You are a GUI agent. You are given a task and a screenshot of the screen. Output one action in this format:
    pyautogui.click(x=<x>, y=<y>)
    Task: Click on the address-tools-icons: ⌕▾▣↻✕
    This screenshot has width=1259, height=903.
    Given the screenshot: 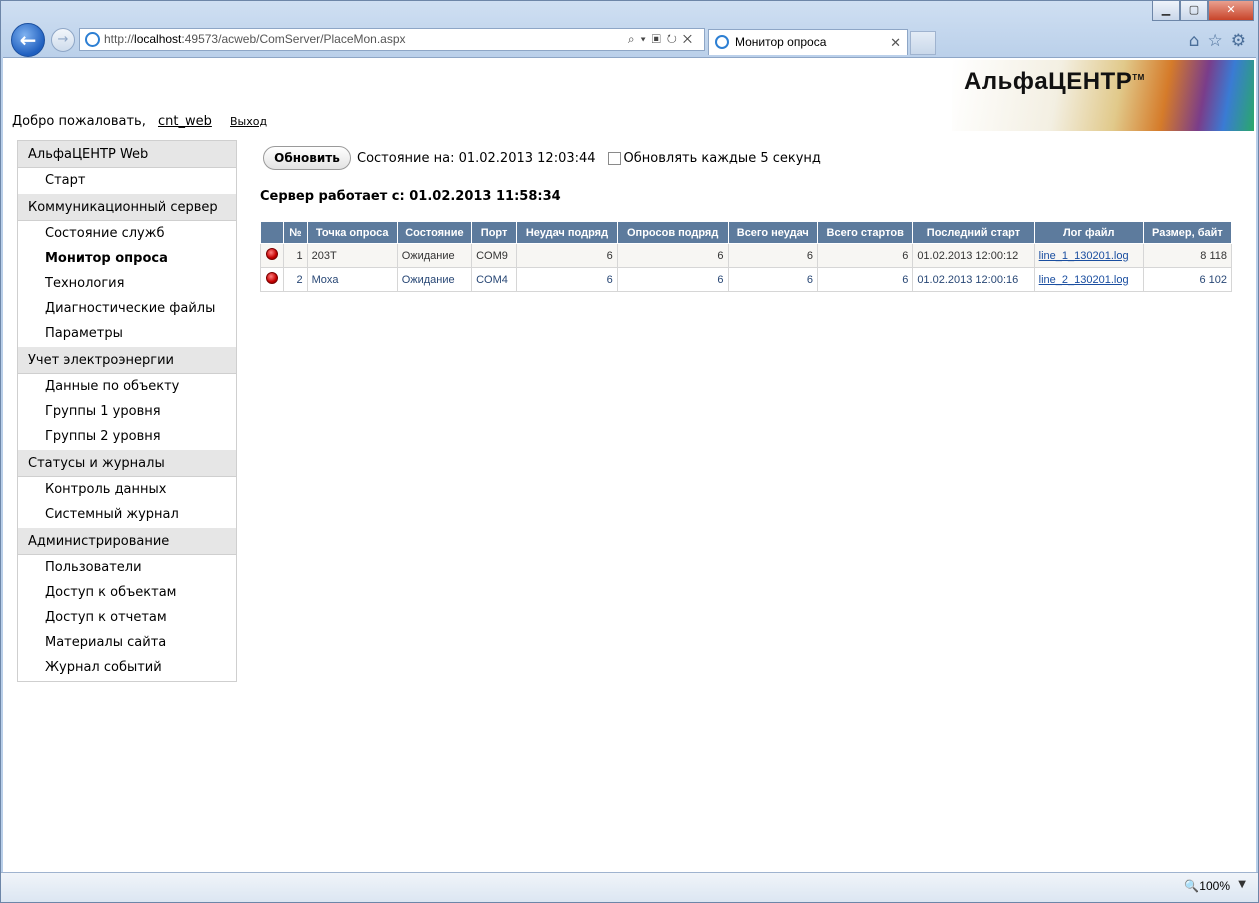 What is the action you would take?
    pyautogui.click(x=663, y=39)
    